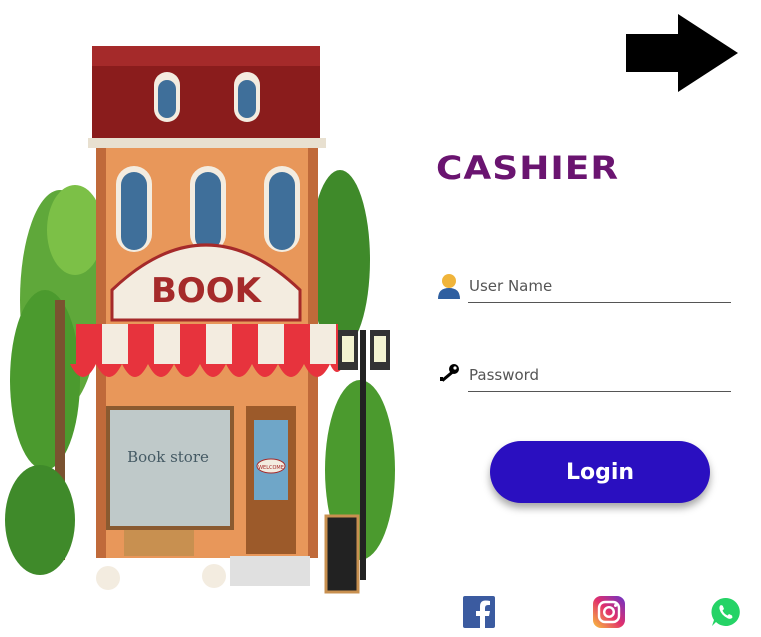 The width and height of the screenshot is (761, 637). What do you see at coordinates (449, 286) in the screenshot?
I see `user-icon` at bounding box center [449, 286].